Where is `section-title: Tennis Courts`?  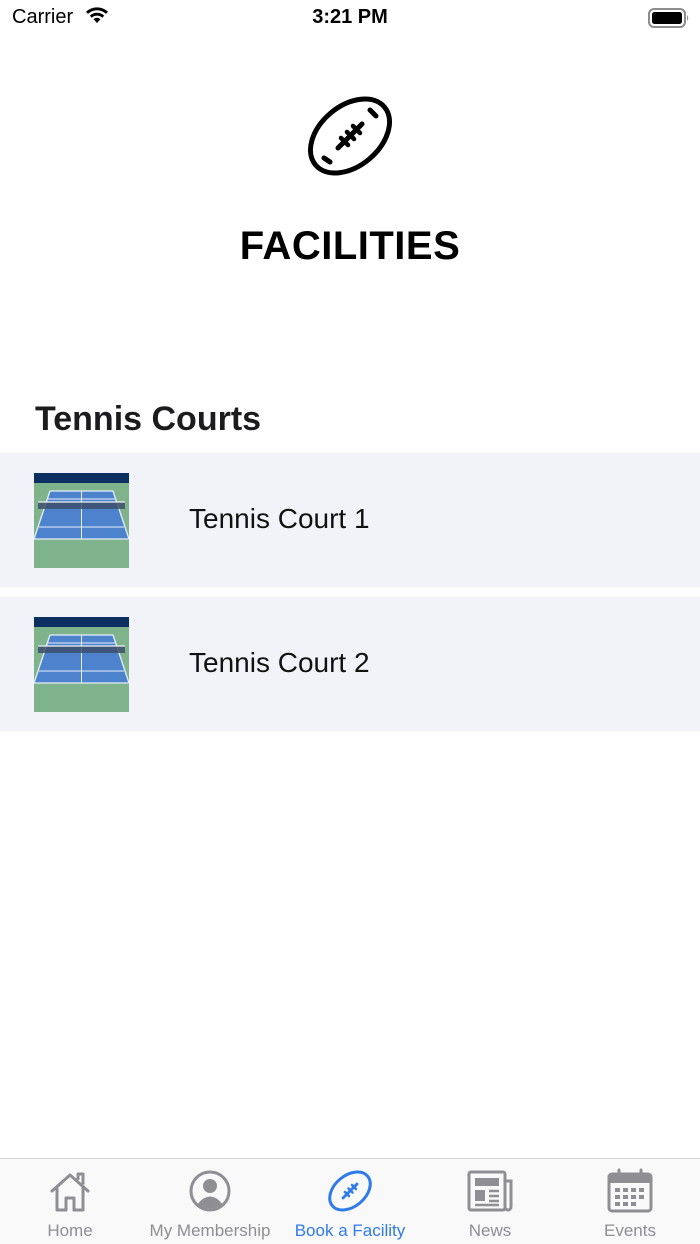
section-title: Tennis Courts is located at coordinates (148, 419).